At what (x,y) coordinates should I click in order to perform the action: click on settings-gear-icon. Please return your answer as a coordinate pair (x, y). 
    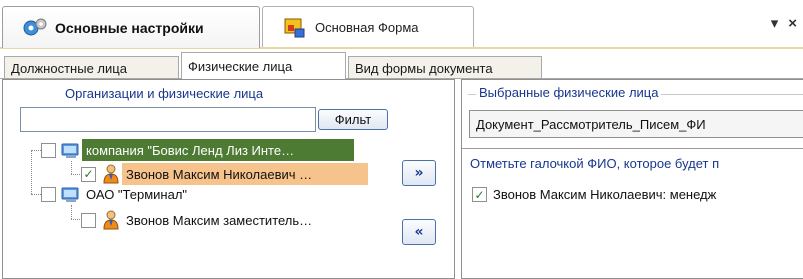
    Looking at the image, I should click on (35, 28).